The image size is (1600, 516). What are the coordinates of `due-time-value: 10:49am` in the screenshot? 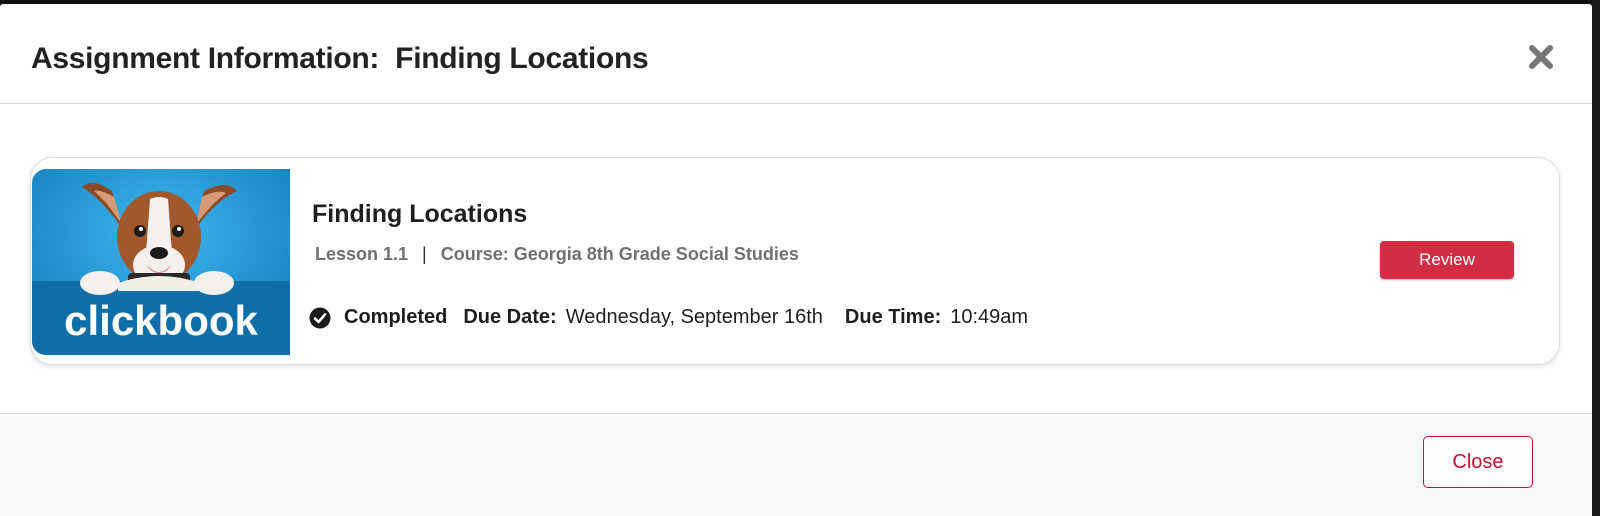 It's located at (989, 317).